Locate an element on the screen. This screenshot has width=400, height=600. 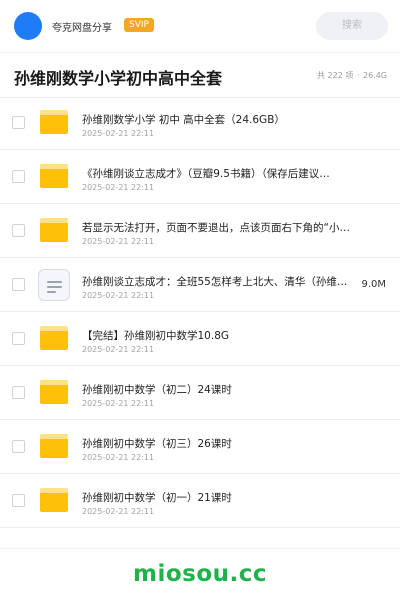
avatar is located at coordinates (28, 26).